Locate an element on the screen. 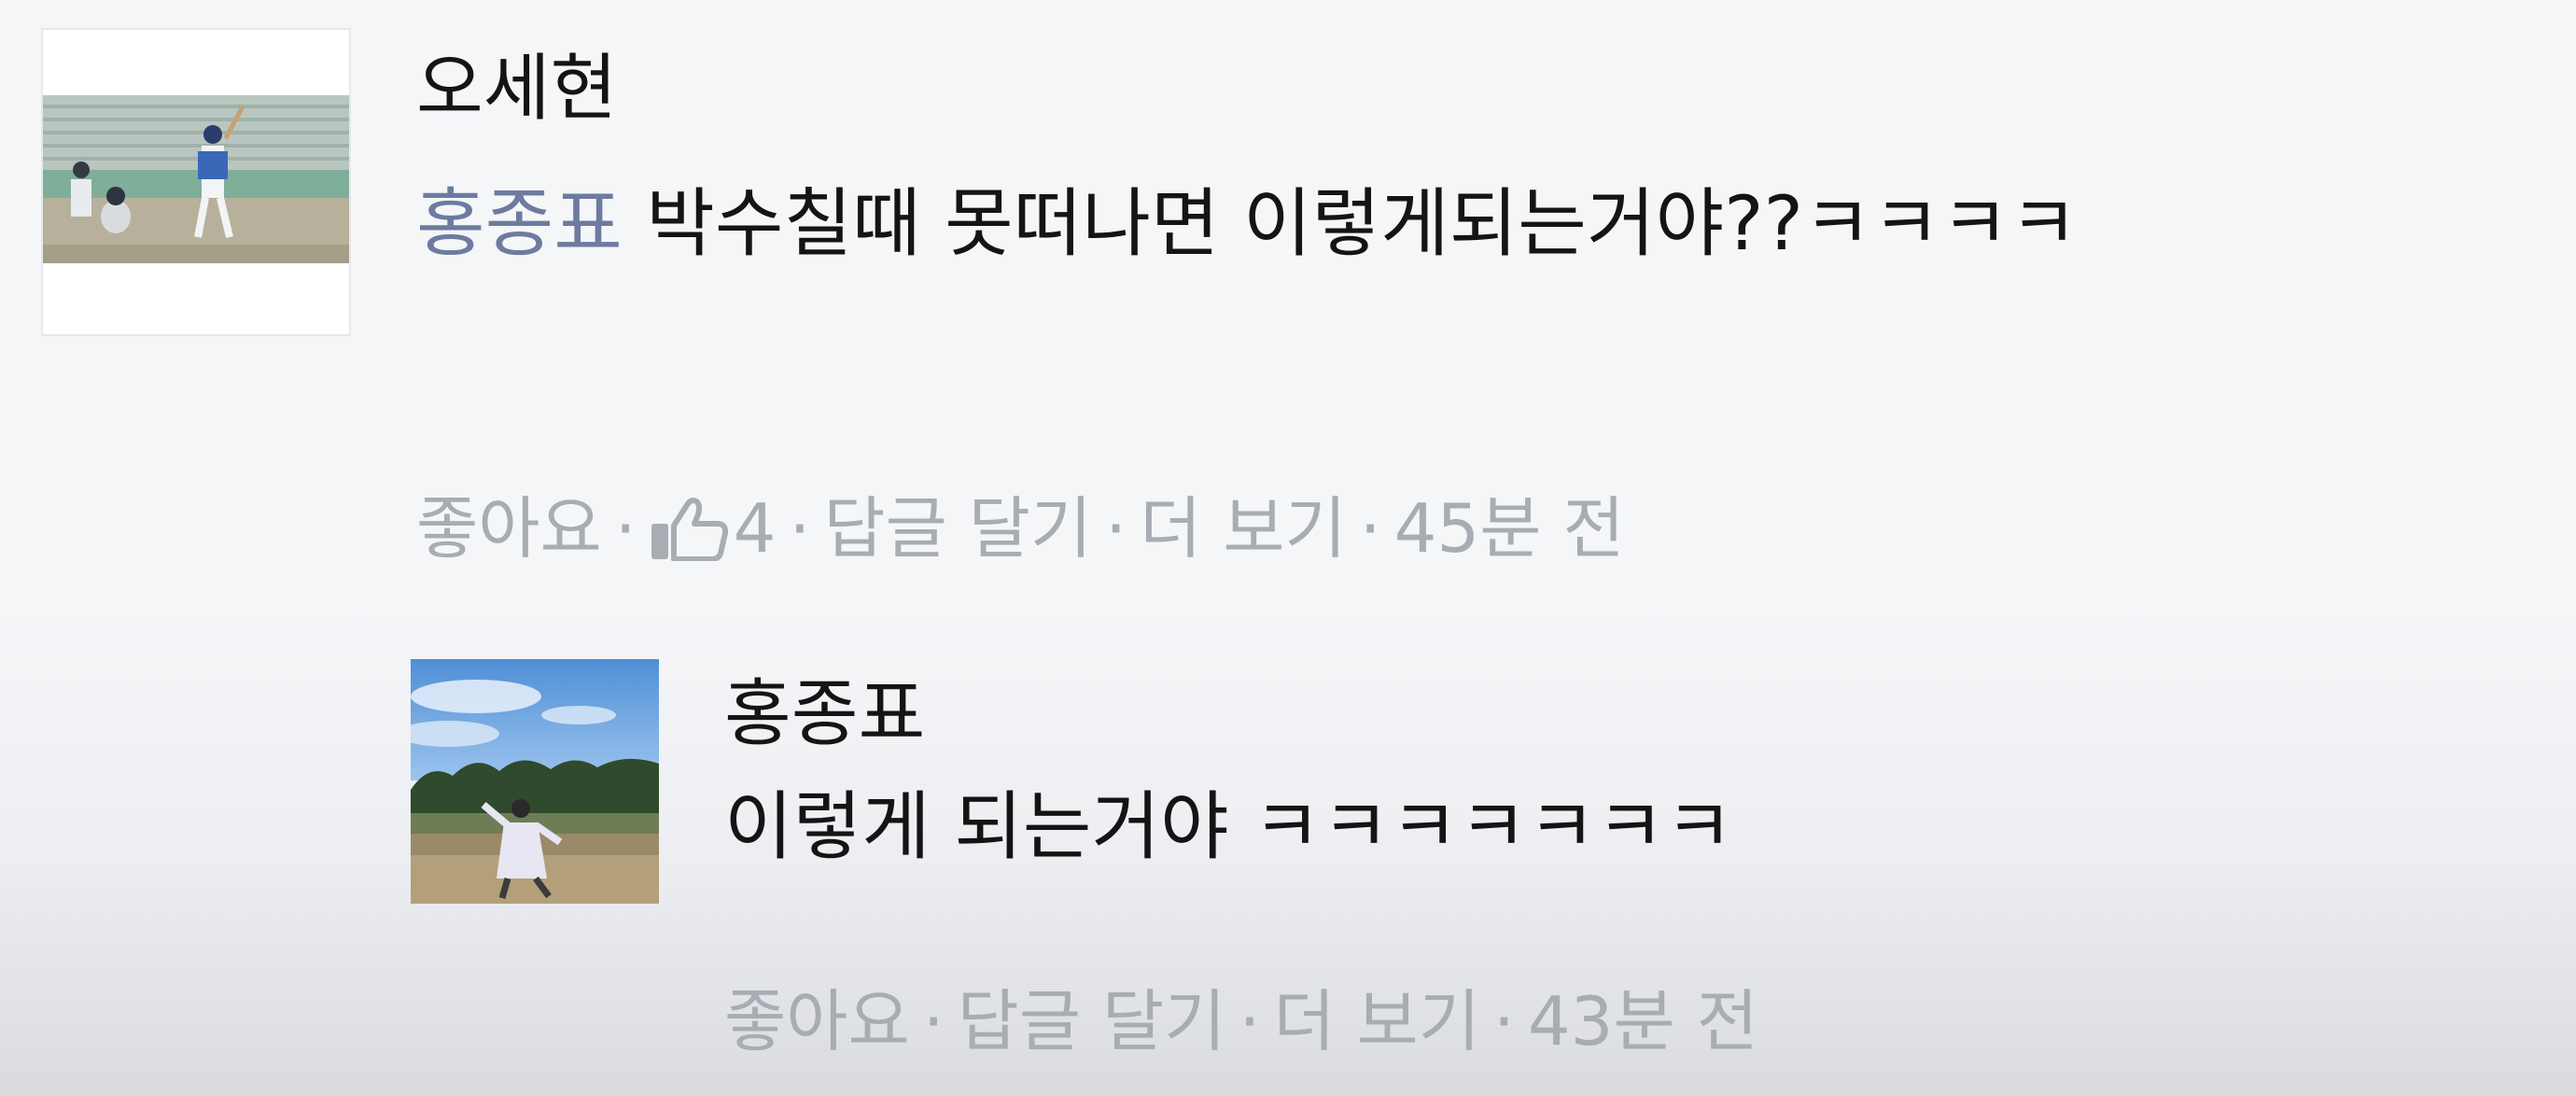 The image size is (2576, 1096). field-pitcher-photo is located at coordinates (535, 781).